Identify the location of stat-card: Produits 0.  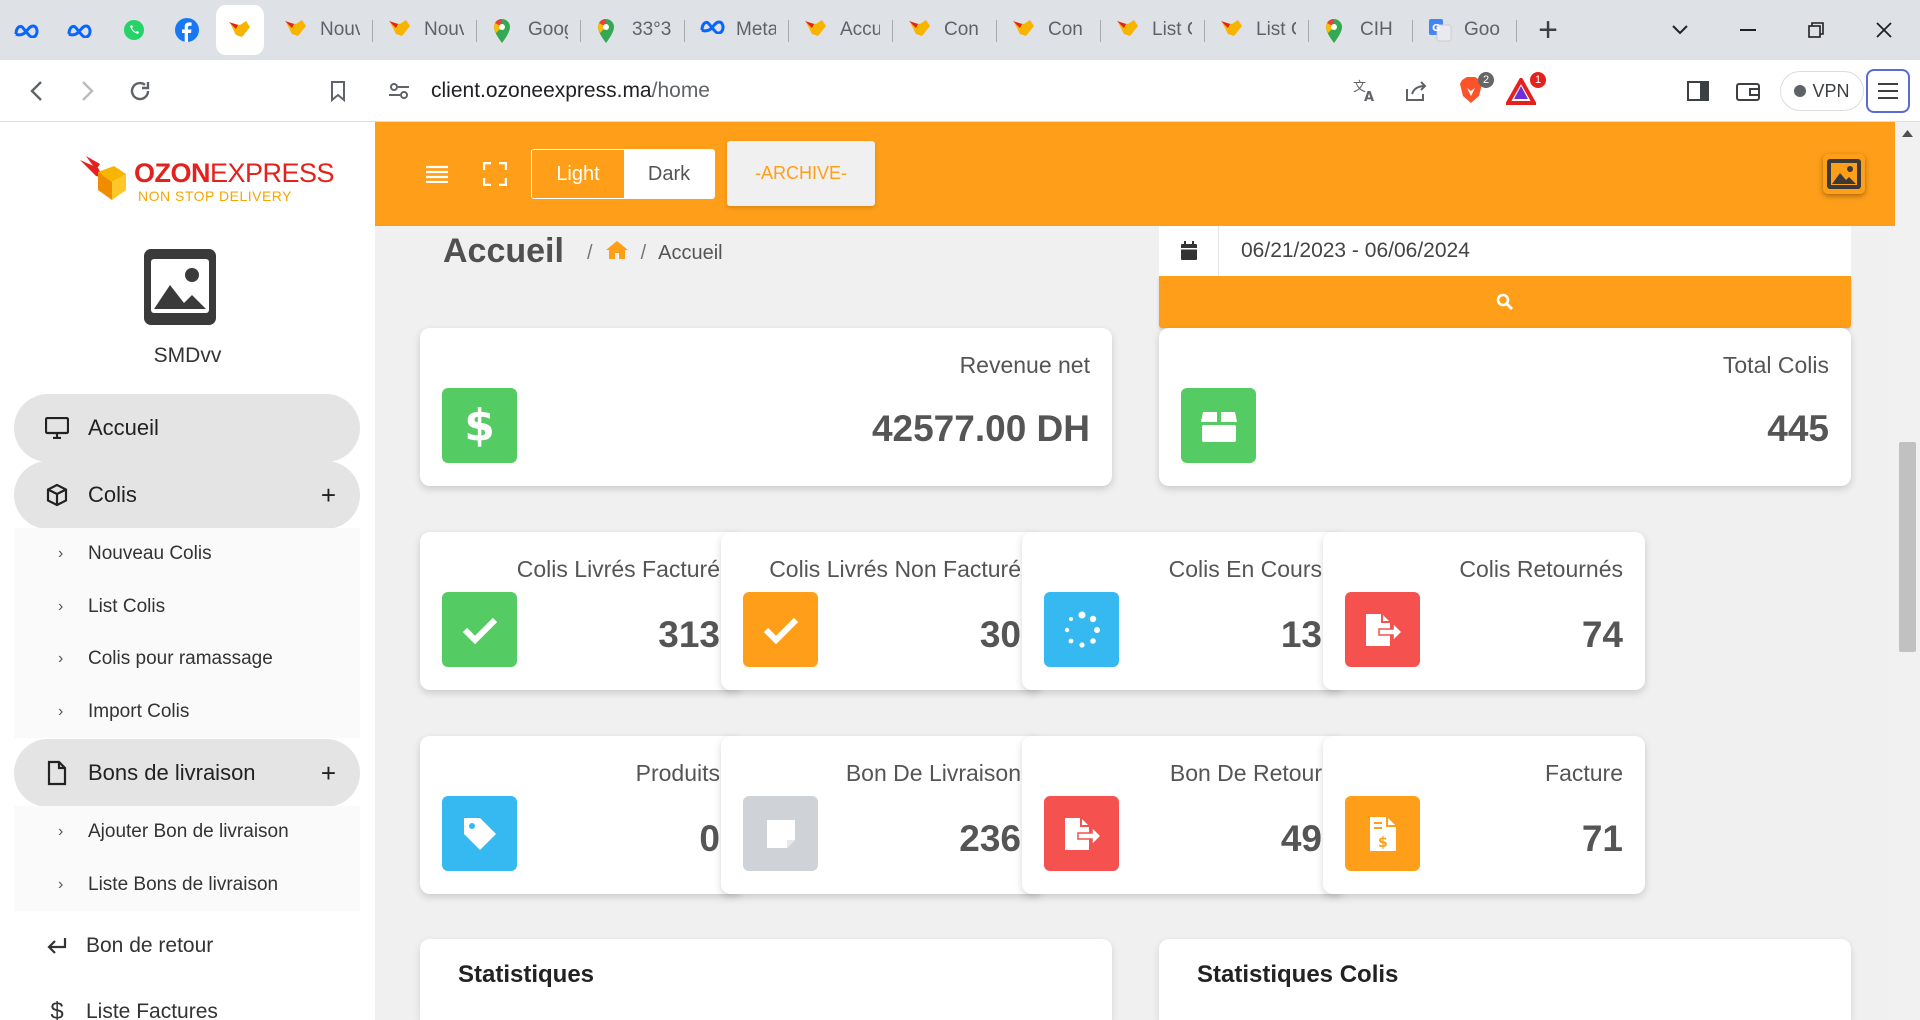
(581, 815).